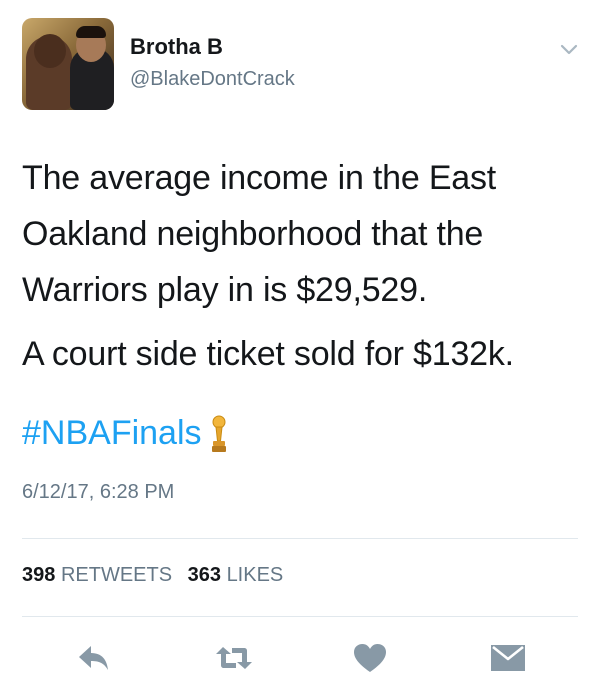 This screenshot has height=697, width=600. I want to click on heart-icon, so click(370, 658).